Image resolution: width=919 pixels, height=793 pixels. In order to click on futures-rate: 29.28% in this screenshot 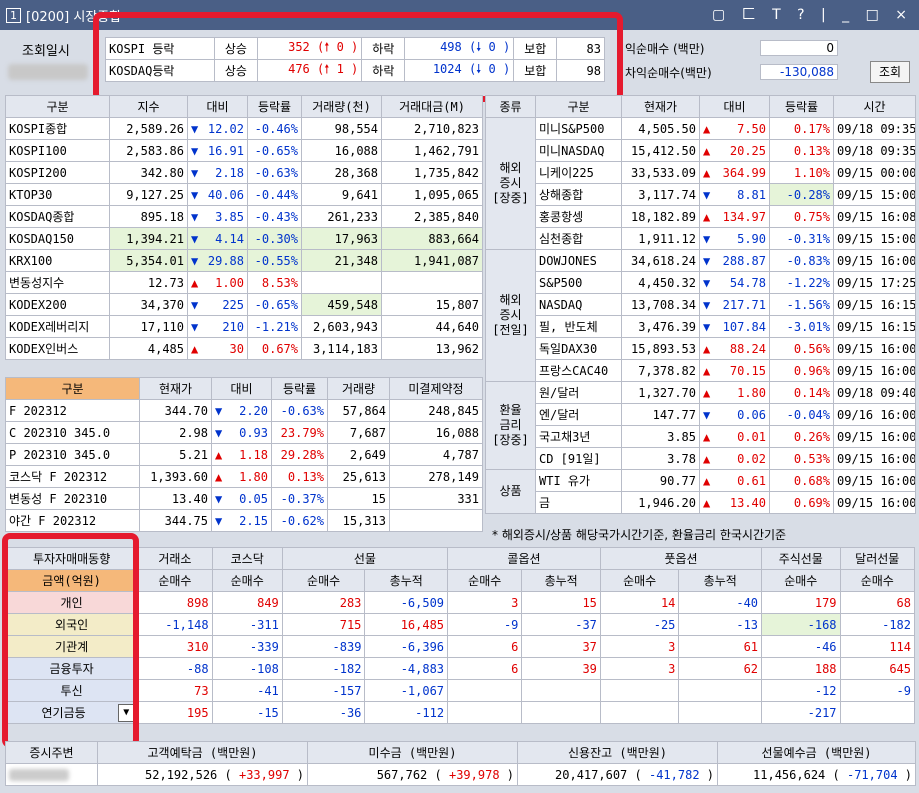, I will do `click(299, 454)`.